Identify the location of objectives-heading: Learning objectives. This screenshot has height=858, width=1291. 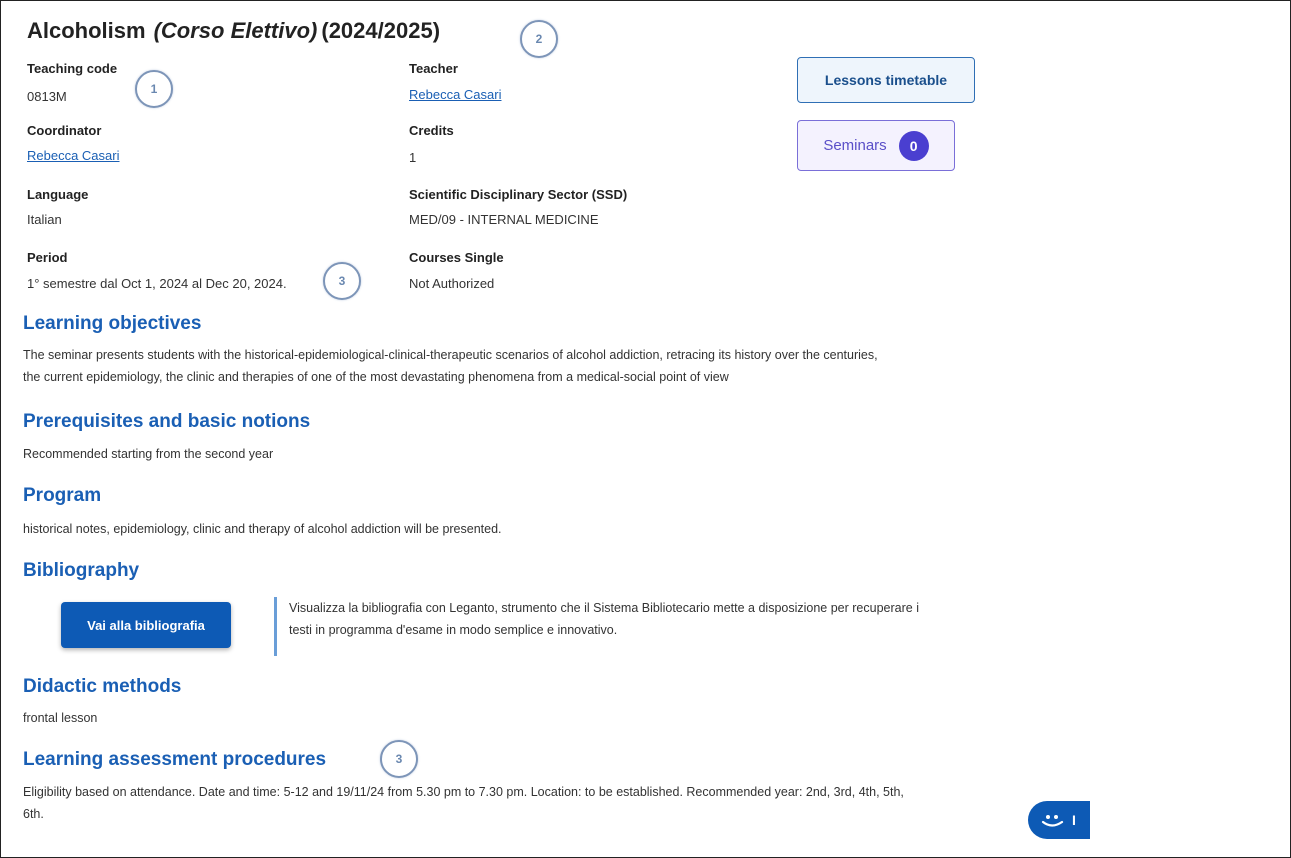
(112, 323).